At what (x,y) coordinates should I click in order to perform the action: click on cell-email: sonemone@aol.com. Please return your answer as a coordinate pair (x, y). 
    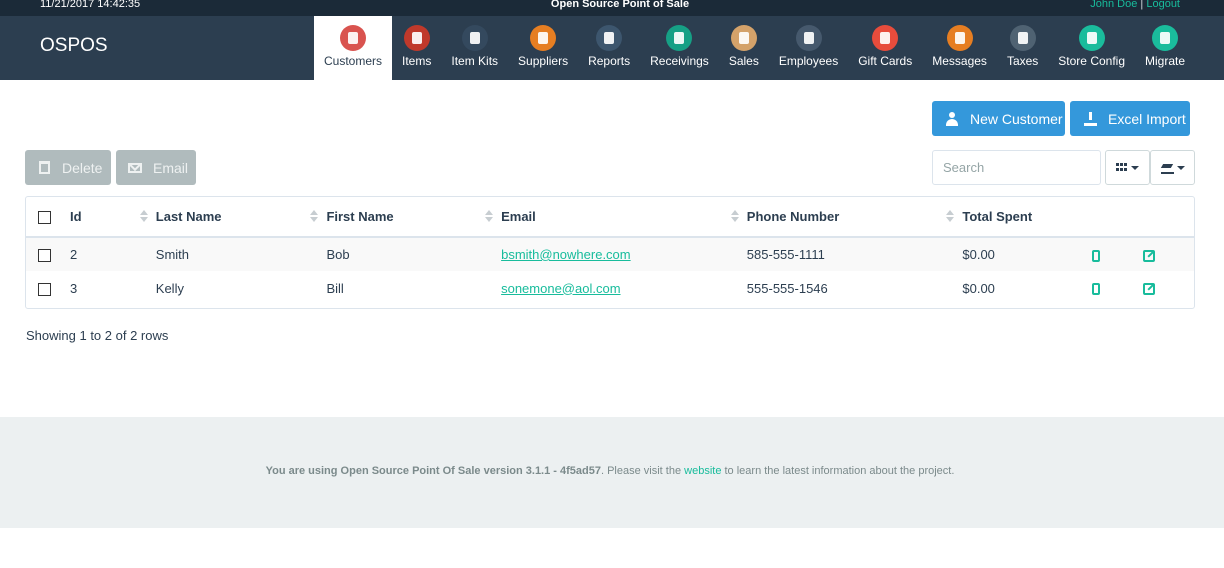
    Looking at the image, I should click on (624, 288).